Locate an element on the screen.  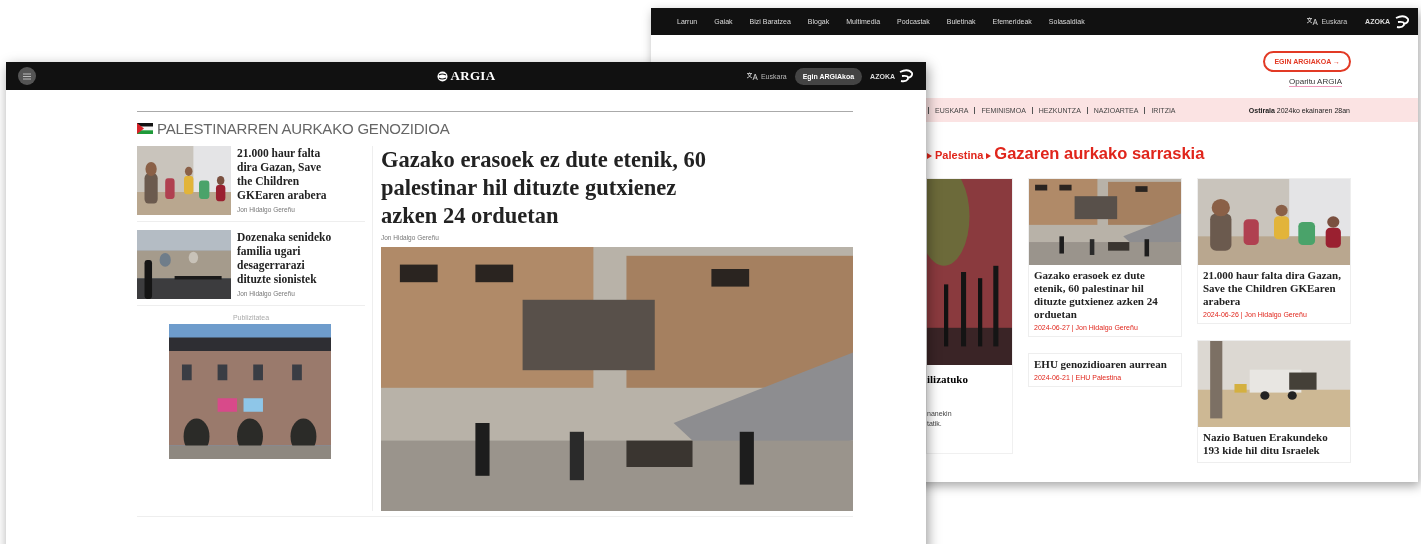
headline: Gazako erasoek ez dute etenik, 60 palestinar hil dituzte gutxienez azken 24 orduetan is located at coordinates (553, 188).